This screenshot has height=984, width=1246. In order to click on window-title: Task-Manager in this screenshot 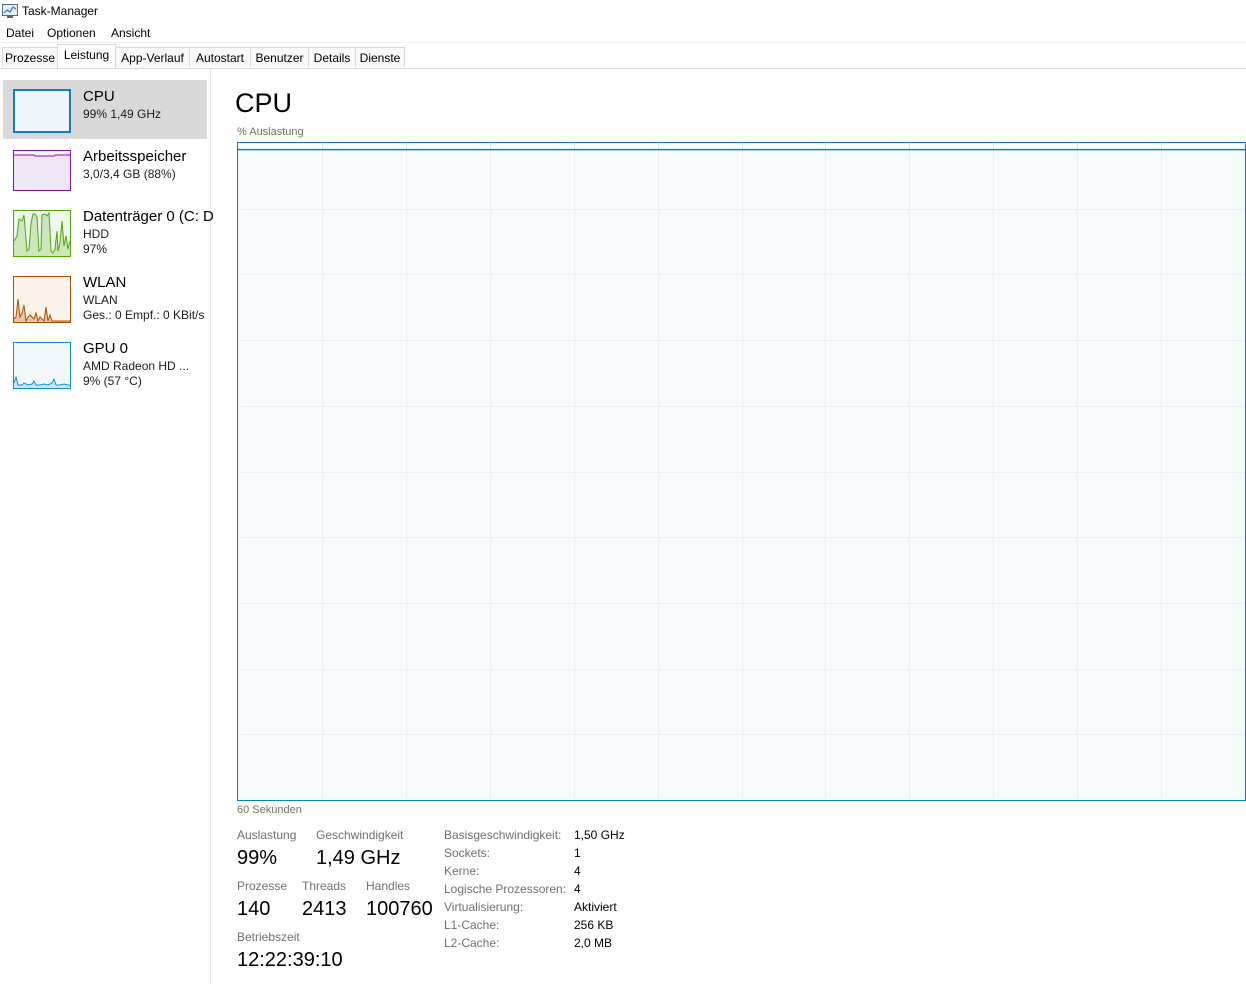, I will do `click(60, 11)`.